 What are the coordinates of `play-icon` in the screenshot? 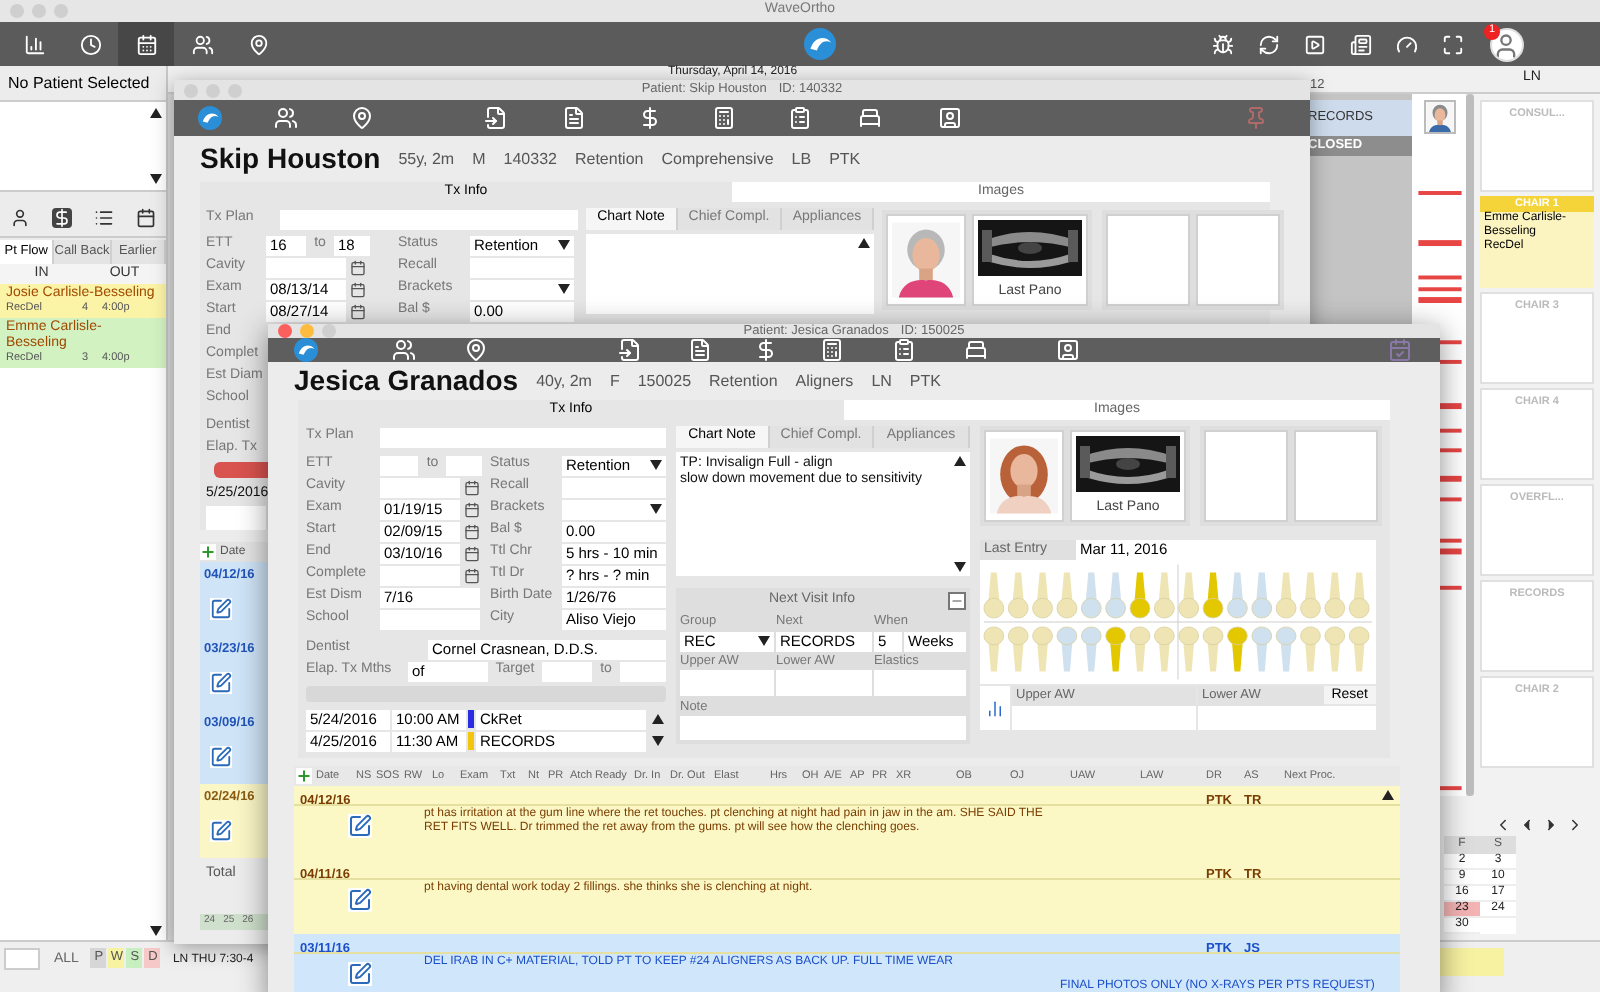 It's located at (1315, 44).